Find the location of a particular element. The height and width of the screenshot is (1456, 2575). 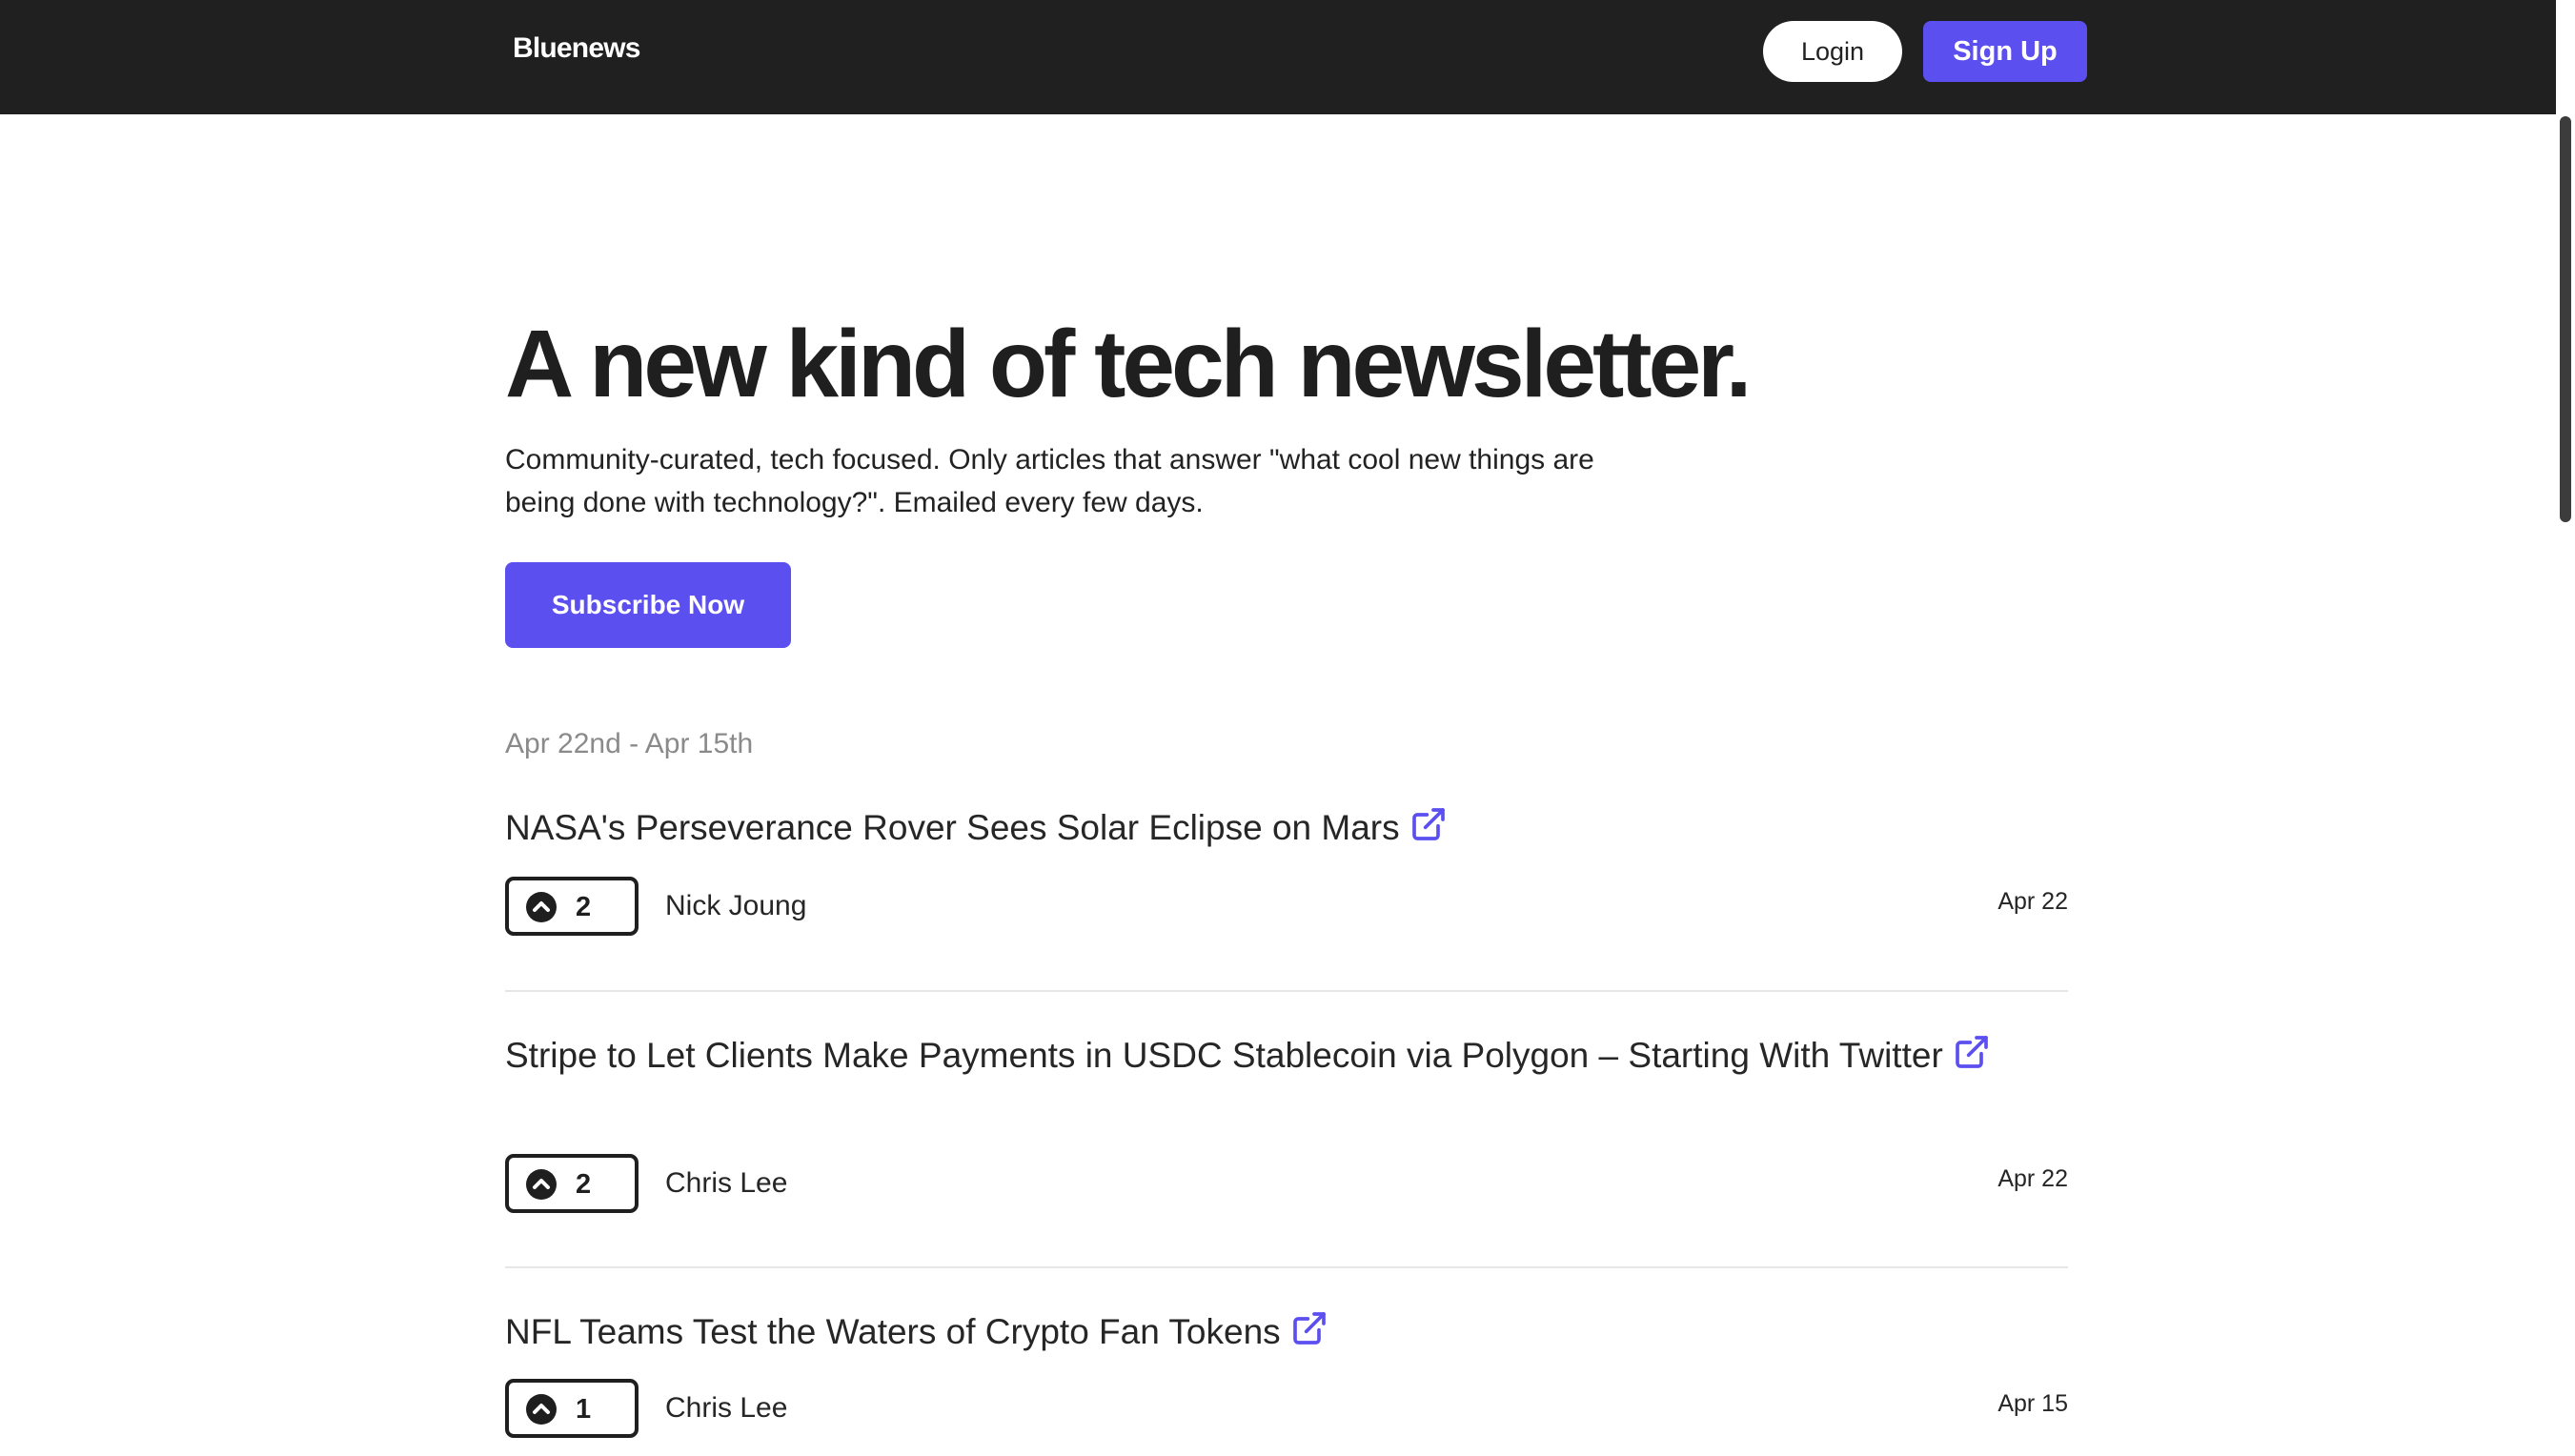

article-date: Apr 15 is located at coordinates (2032, 1403).